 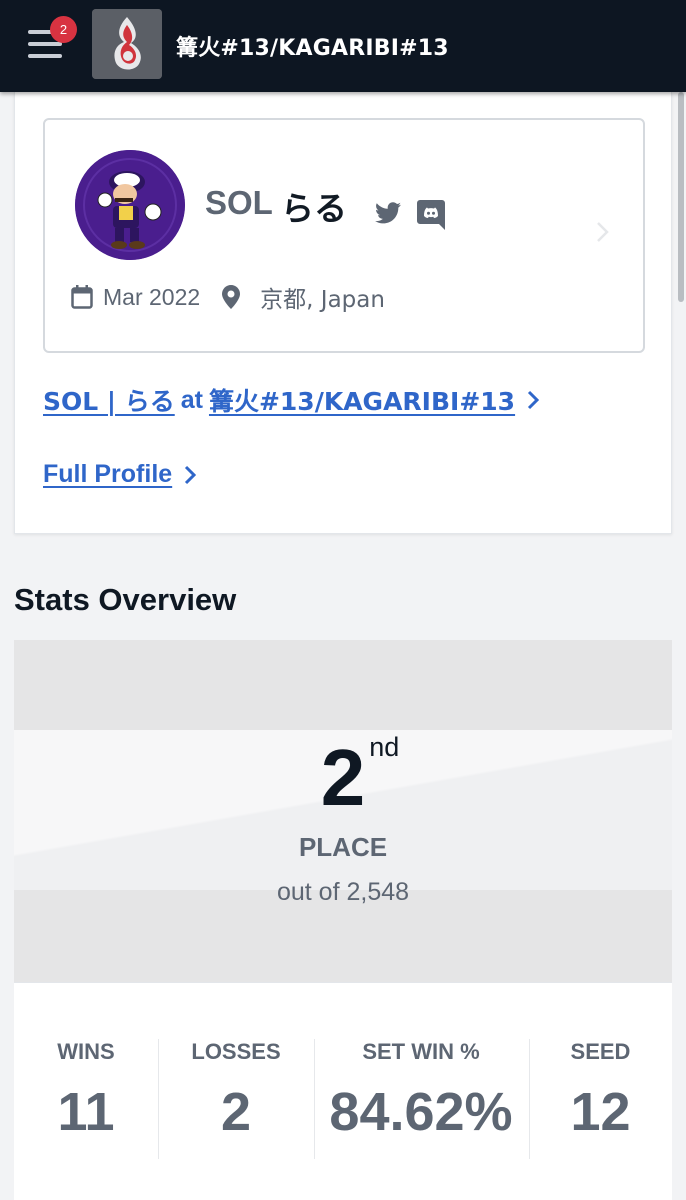 I want to click on placement-value: 2, so click(x=343, y=777).